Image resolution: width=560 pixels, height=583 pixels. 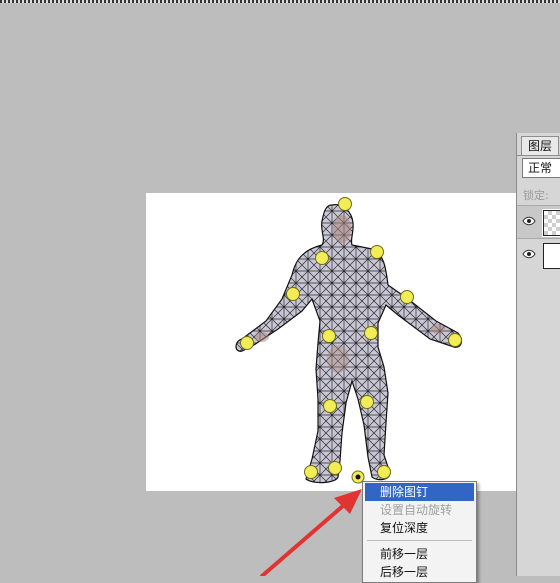 What do you see at coordinates (419, 540) in the screenshot?
I see `menu-separator` at bounding box center [419, 540].